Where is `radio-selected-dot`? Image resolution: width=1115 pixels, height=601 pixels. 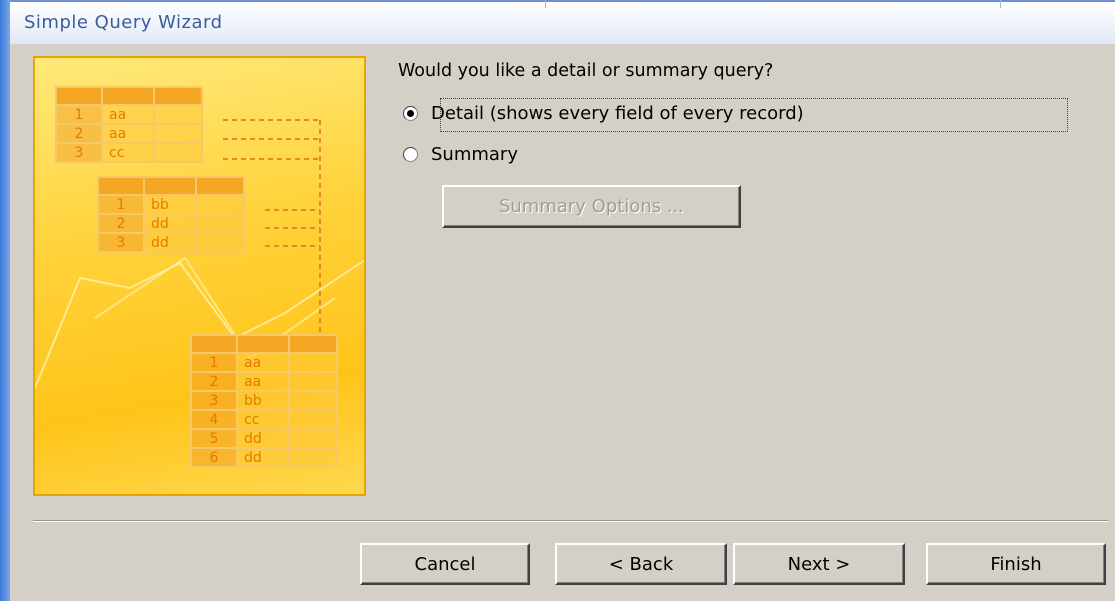
radio-selected-dot is located at coordinates (410, 113).